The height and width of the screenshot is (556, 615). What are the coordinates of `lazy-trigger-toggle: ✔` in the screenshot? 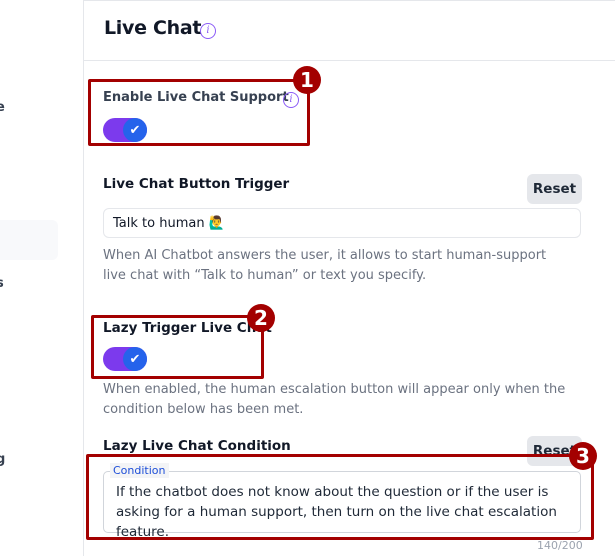 It's located at (125, 359).